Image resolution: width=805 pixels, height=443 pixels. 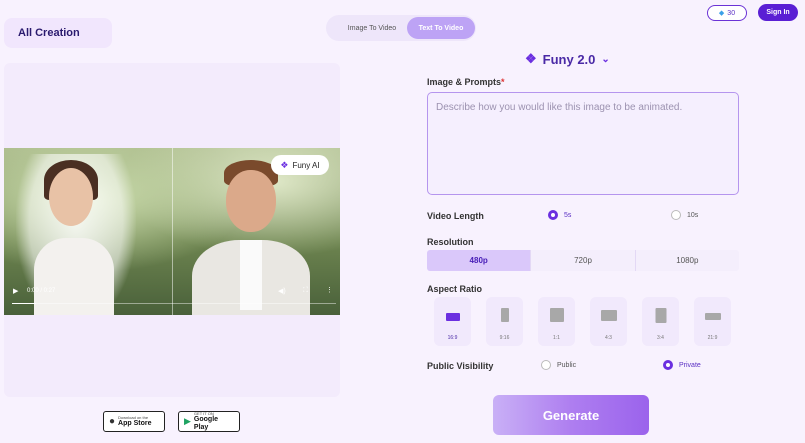 What do you see at coordinates (112, 421) in the screenshot?
I see `apple-icon: ●` at bounding box center [112, 421].